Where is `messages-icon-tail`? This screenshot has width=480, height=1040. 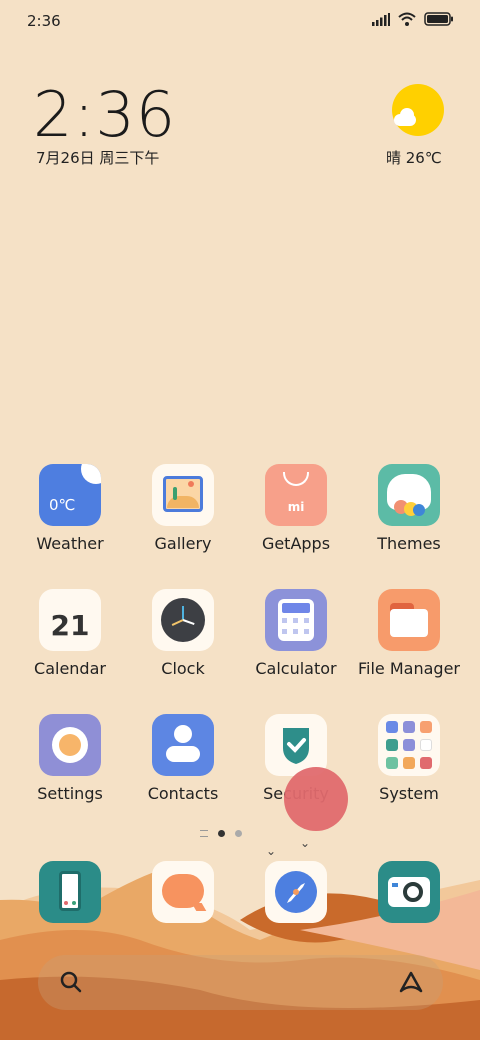 messages-icon-tail is located at coordinates (199, 907).